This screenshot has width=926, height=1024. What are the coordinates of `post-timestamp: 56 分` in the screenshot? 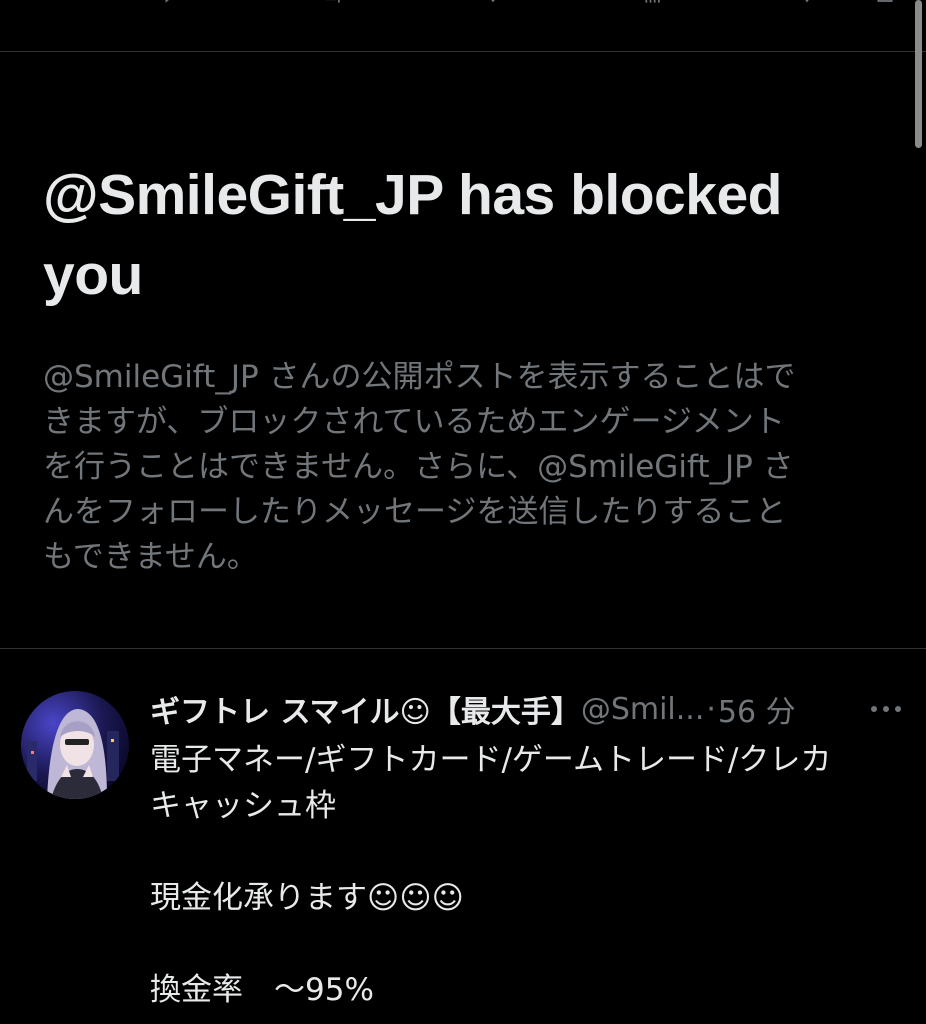 It's located at (757, 709).